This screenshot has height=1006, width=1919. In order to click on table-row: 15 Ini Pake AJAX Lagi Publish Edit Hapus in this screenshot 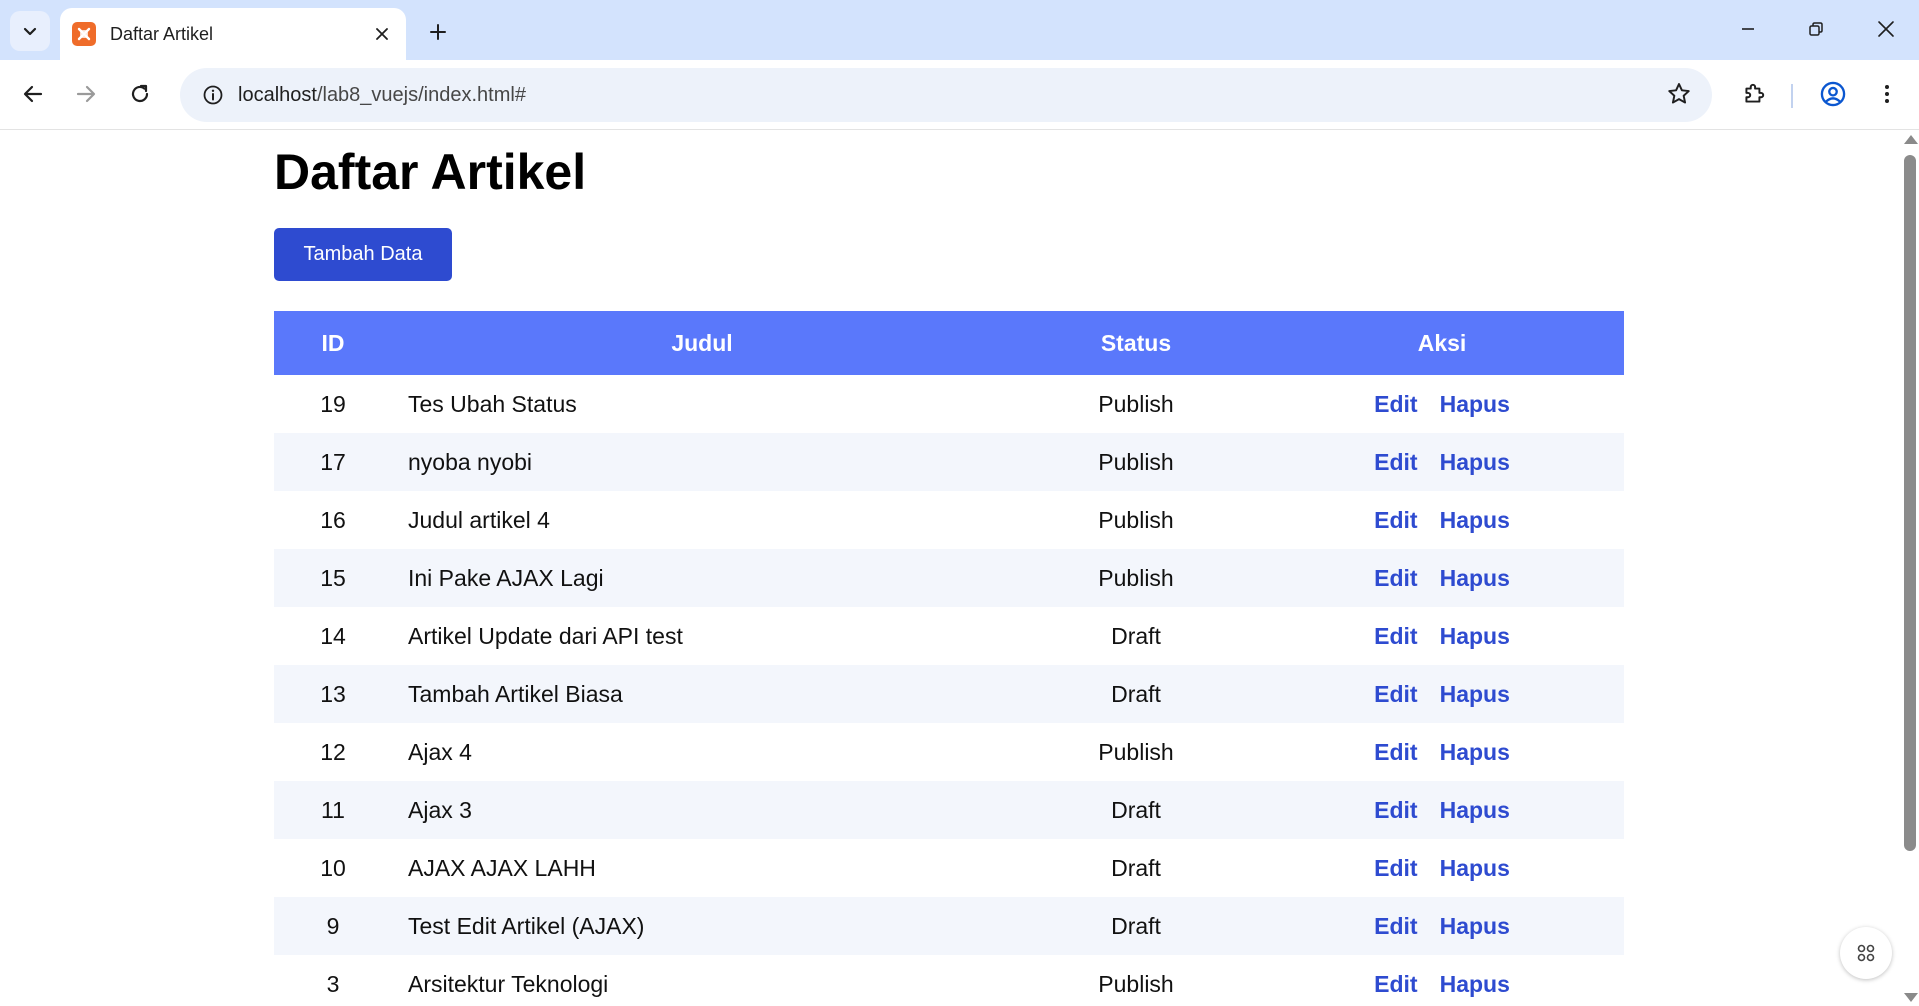, I will do `click(949, 578)`.